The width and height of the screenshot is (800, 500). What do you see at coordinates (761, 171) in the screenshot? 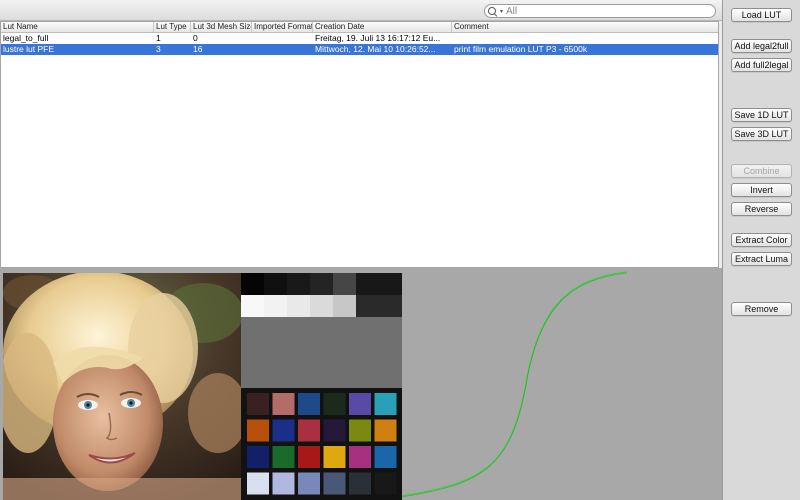
I see `combine-button: Combine` at bounding box center [761, 171].